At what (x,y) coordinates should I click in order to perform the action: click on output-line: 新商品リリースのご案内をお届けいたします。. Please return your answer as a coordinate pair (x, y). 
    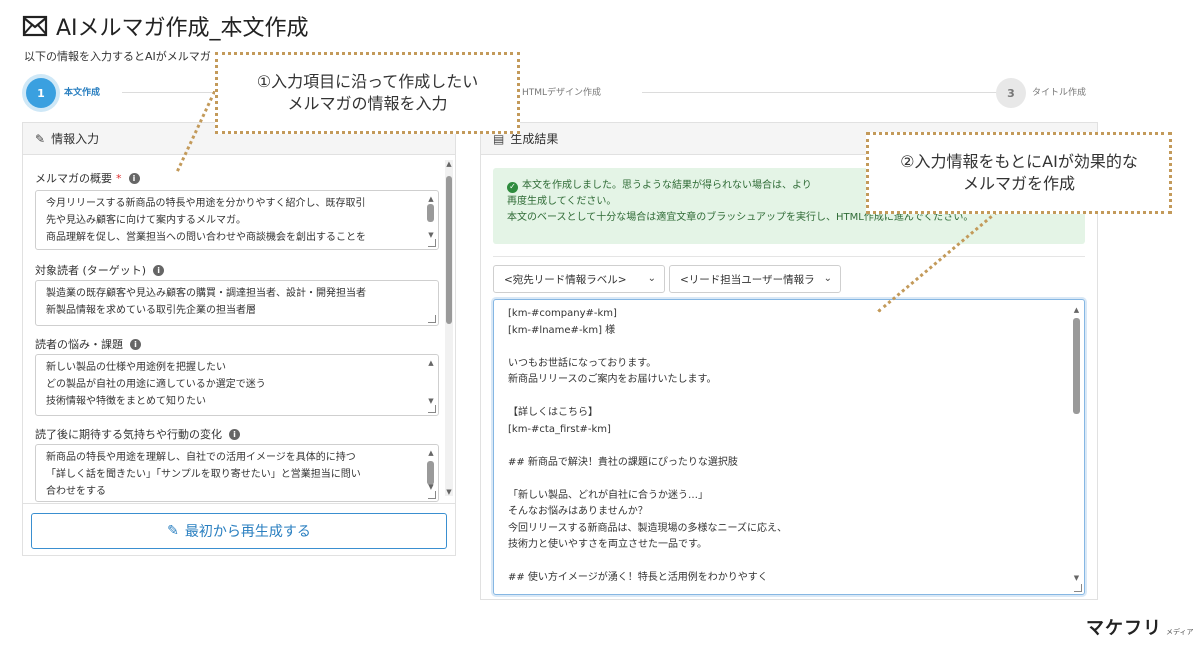
    Looking at the image, I should click on (612, 379).